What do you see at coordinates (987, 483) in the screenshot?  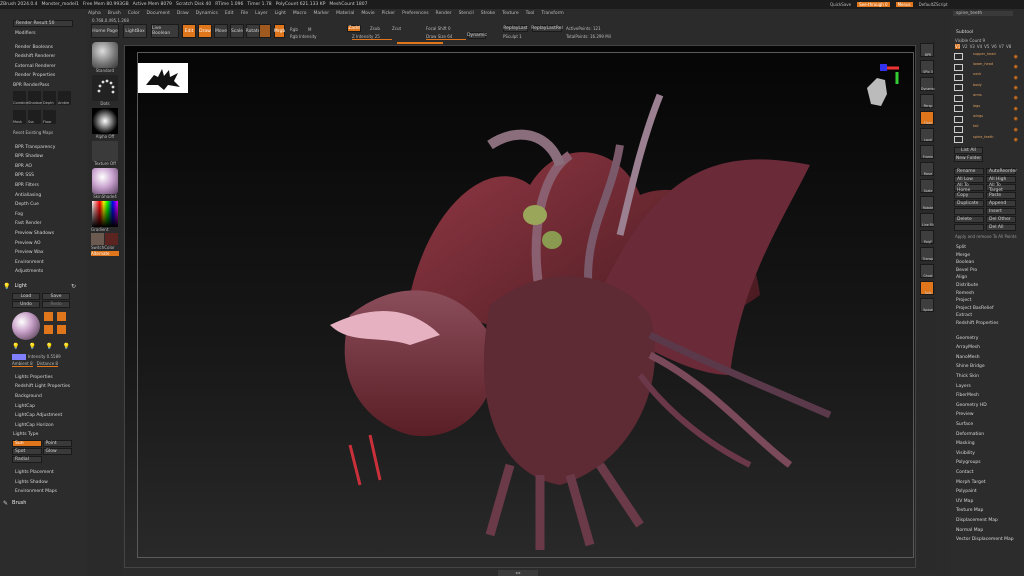 I see `tool-section-morph-target: Morph Target` at bounding box center [987, 483].